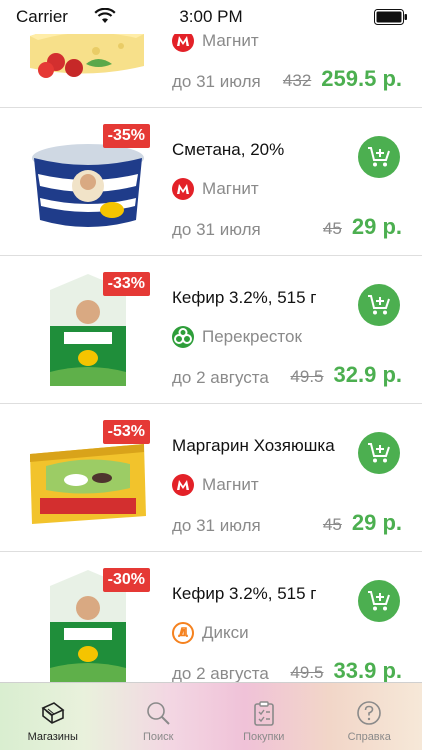 This screenshot has width=422, height=750. What do you see at coordinates (369, 737) in the screenshot?
I see `tab-label: Справка` at bounding box center [369, 737].